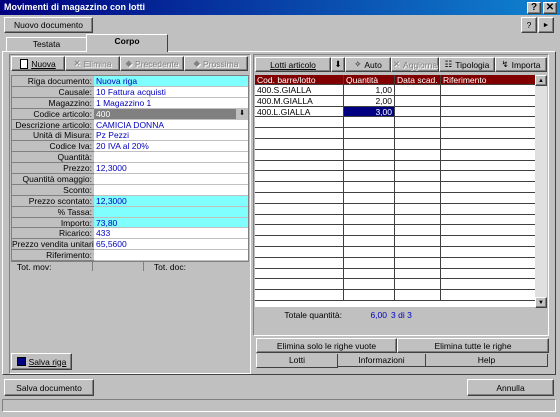  What do you see at coordinates (487, 360) in the screenshot?
I see `tab-help: Help` at bounding box center [487, 360].